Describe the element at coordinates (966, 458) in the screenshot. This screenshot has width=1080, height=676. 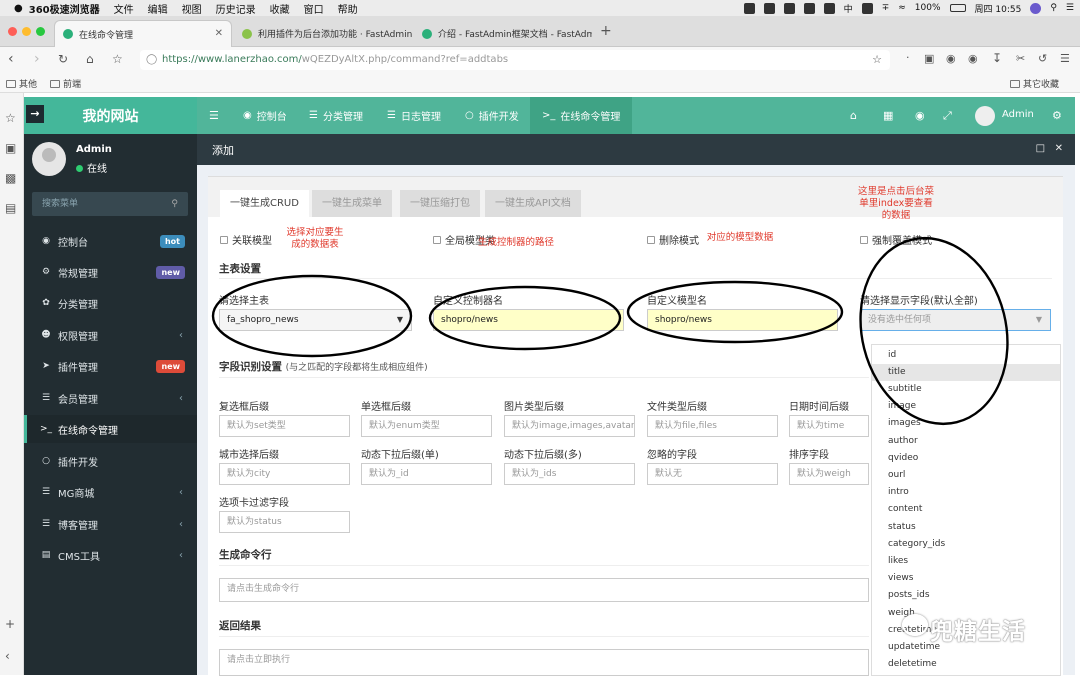
I see `dropdown-option: qvideo` at that location.